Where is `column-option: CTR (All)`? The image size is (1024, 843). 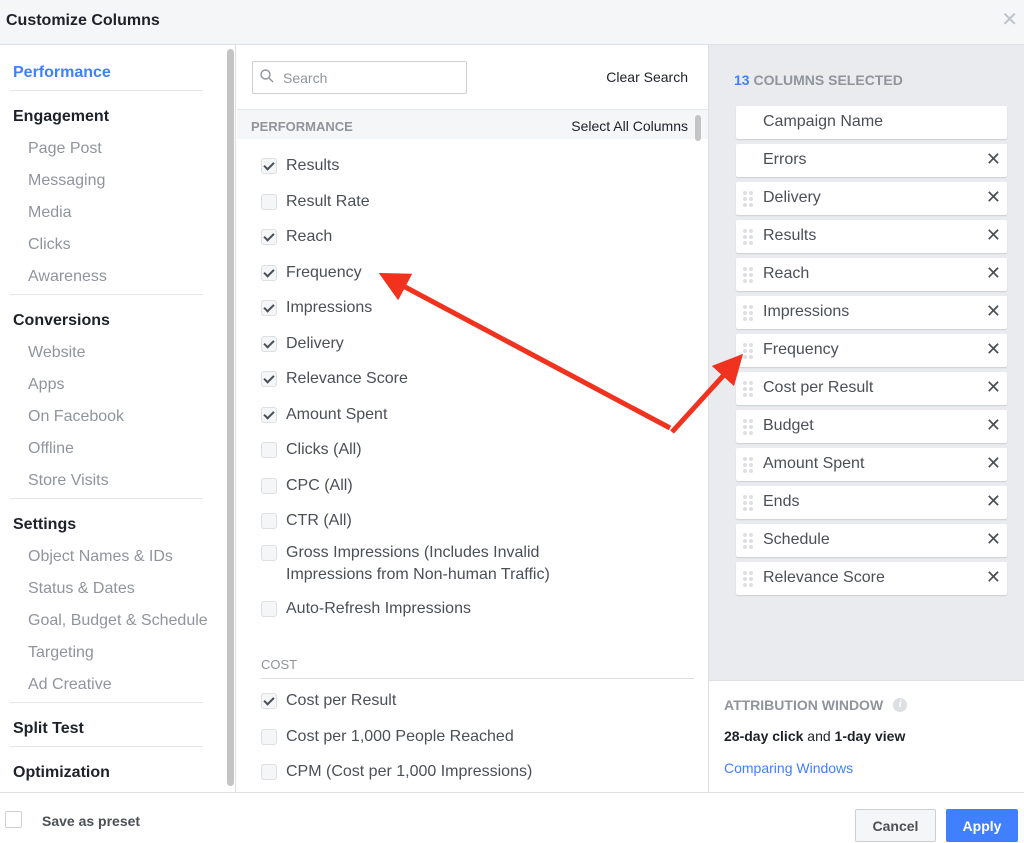 column-option: CTR (All) is located at coordinates (438, 521).